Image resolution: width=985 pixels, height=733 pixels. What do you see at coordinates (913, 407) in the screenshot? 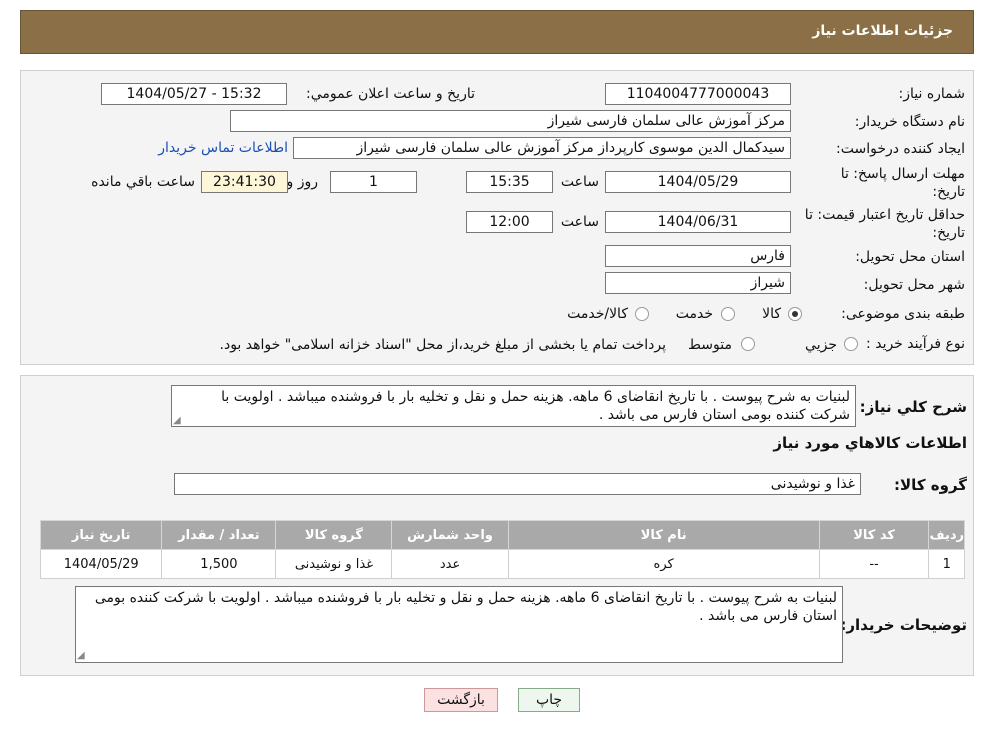
I see `description-label: شرح کلي نیاز:` at bounding box center [913, 407].